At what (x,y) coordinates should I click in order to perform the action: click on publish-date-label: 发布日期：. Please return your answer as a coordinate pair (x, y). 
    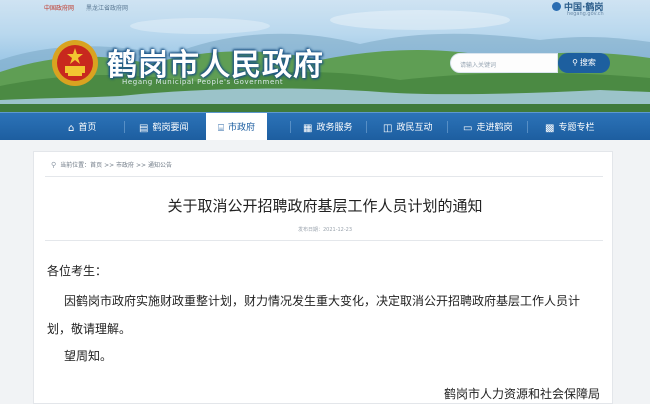
    Looking at the image, I should click on (310, 230).